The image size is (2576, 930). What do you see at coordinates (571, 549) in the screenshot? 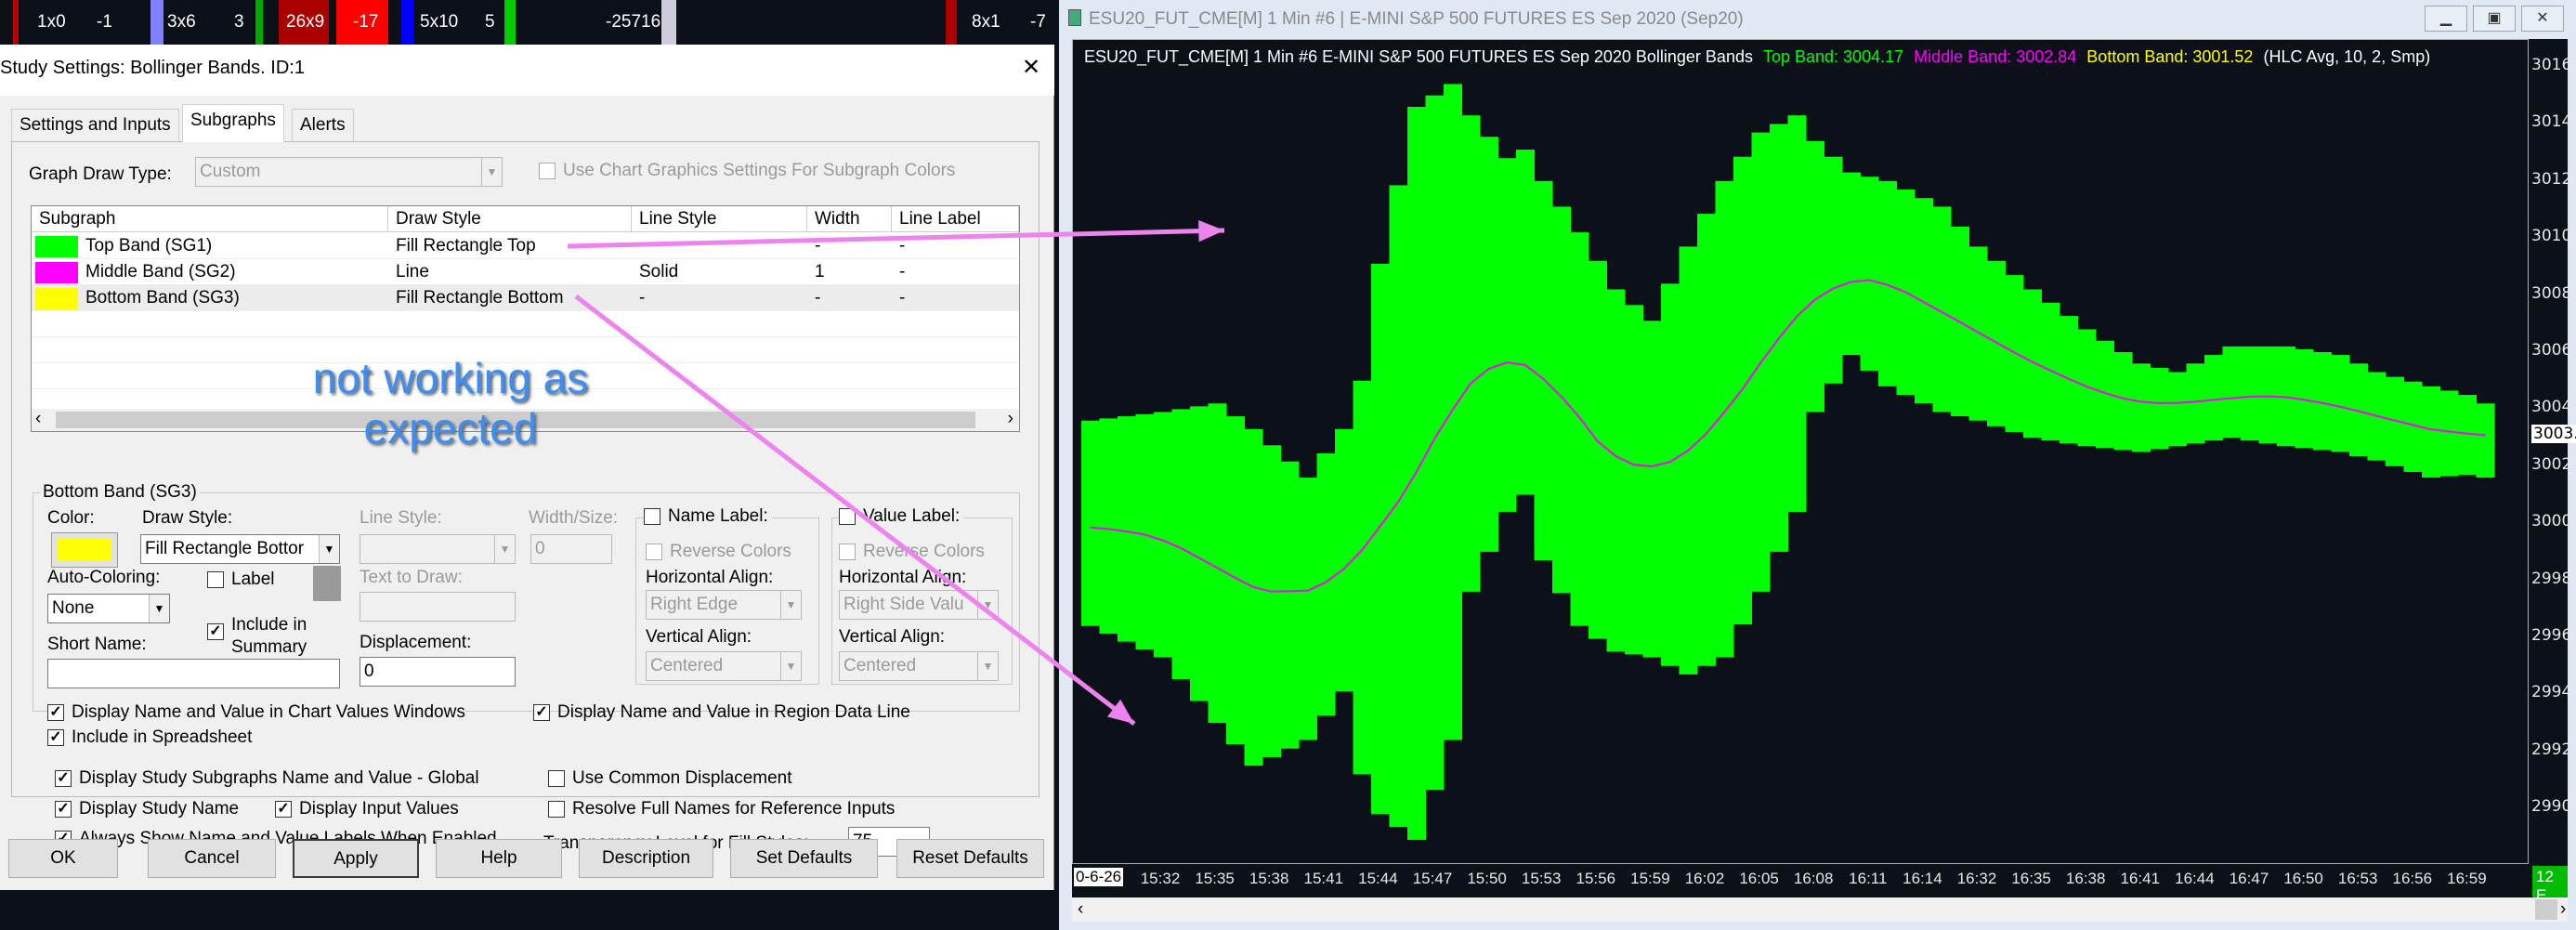
I see `width-size-spinner: 0` at bounding box center [571, 549].